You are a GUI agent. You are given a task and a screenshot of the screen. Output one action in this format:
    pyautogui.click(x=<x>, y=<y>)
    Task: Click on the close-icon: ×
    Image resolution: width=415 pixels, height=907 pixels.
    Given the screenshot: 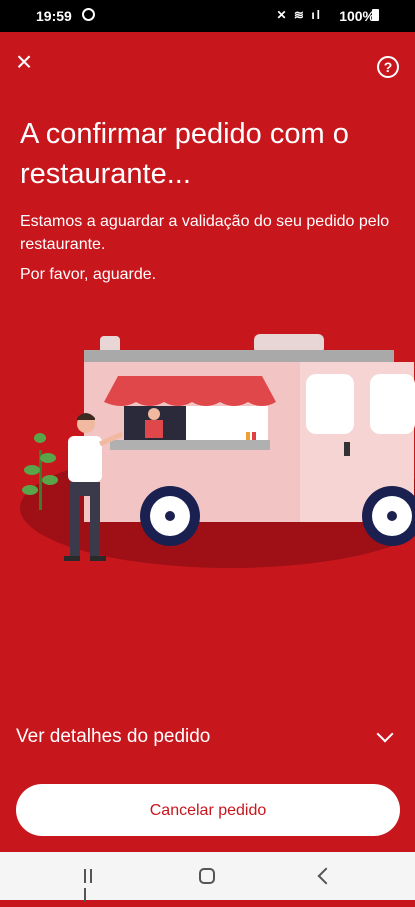 What is the action you would take?
    pyautogui.click(x=24, y=62)
    